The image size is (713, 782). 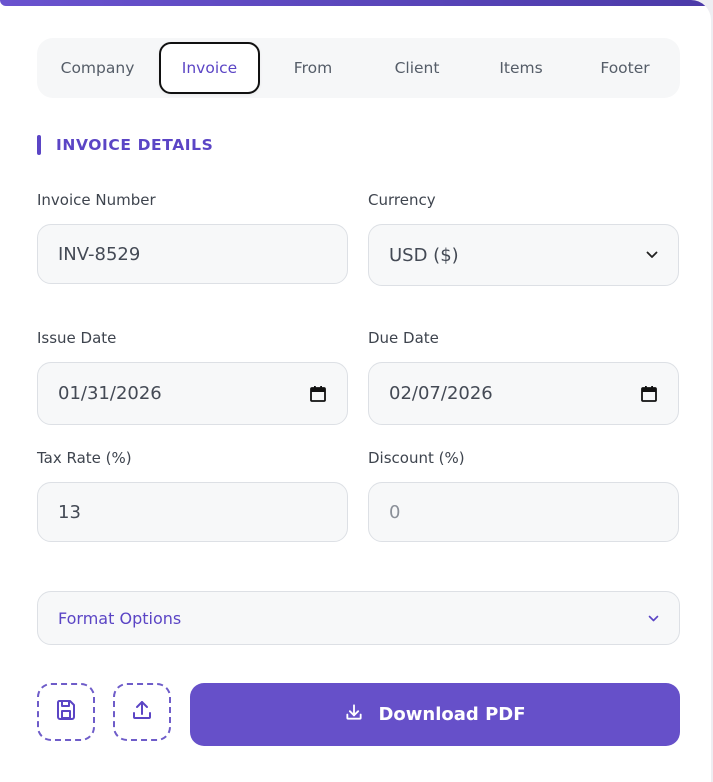 I want to click on due-date-input: 02/07/2026, so click(x=523, y=393).